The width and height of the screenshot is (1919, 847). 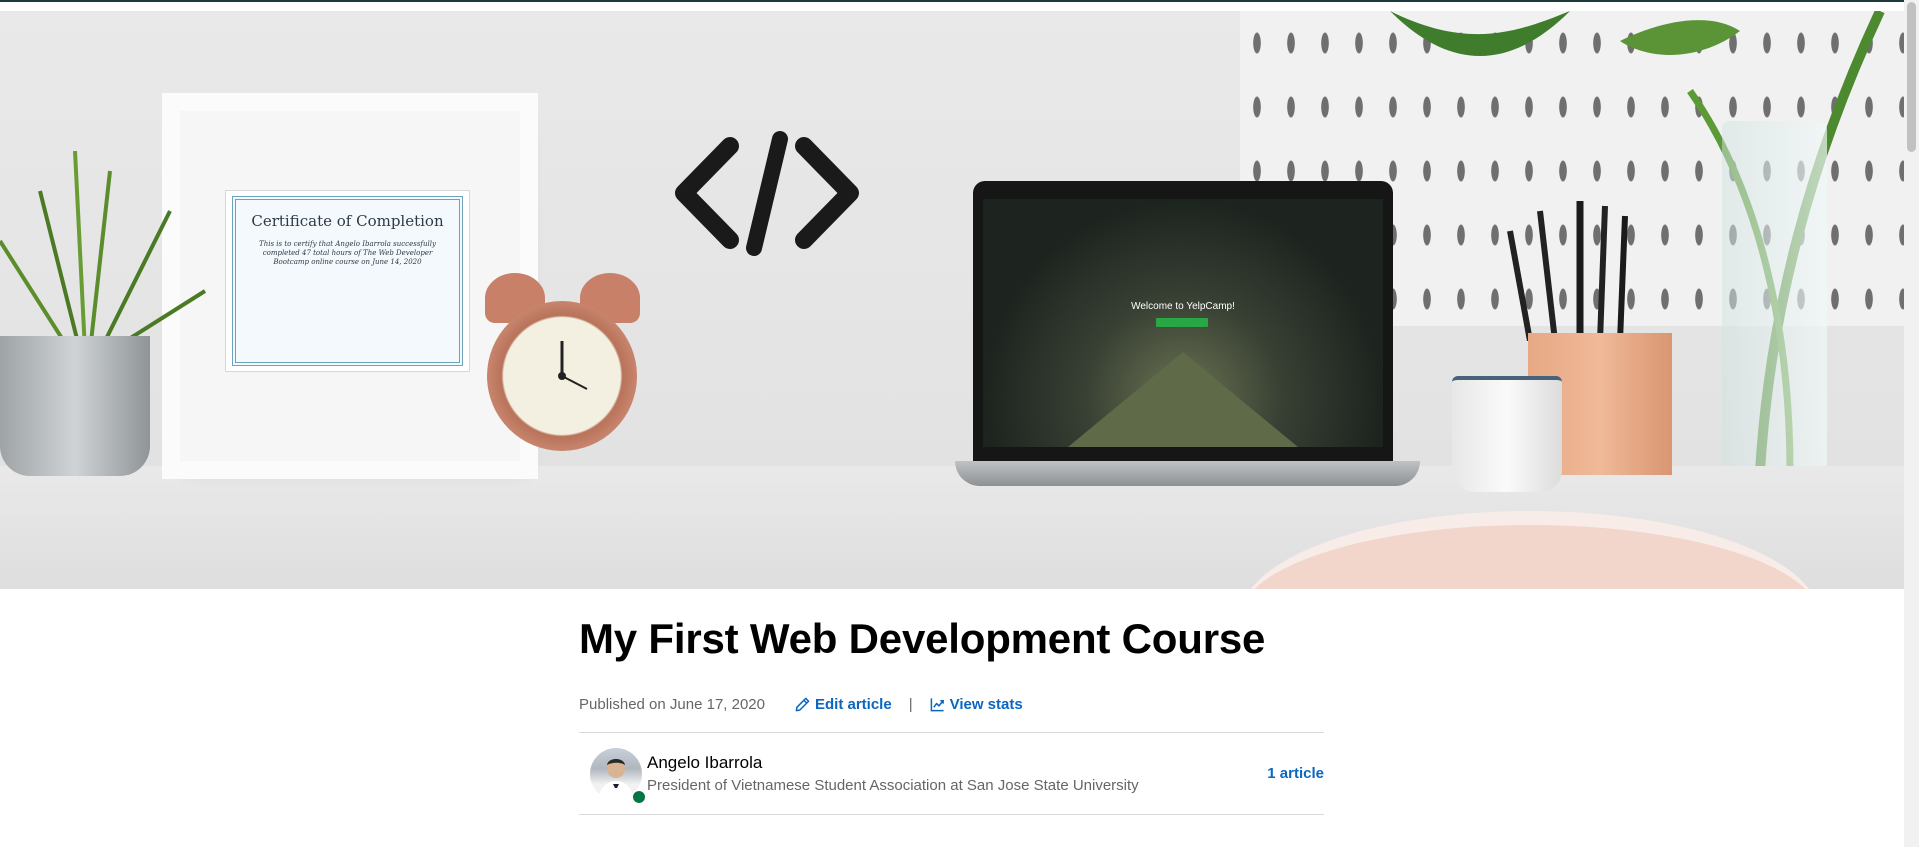 What do you see at coordinates (853, 704) in the screenshot?
I see `edit-article-label: Edit article` at bounding box center [853, 704].